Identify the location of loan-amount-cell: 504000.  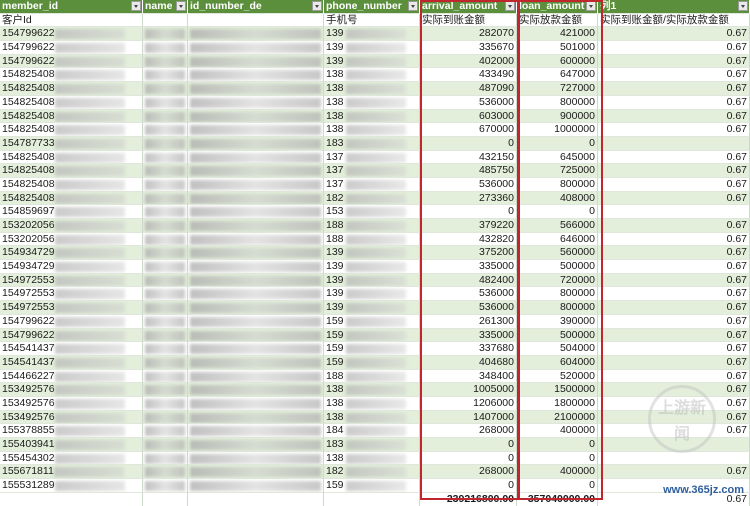
(557, 349).